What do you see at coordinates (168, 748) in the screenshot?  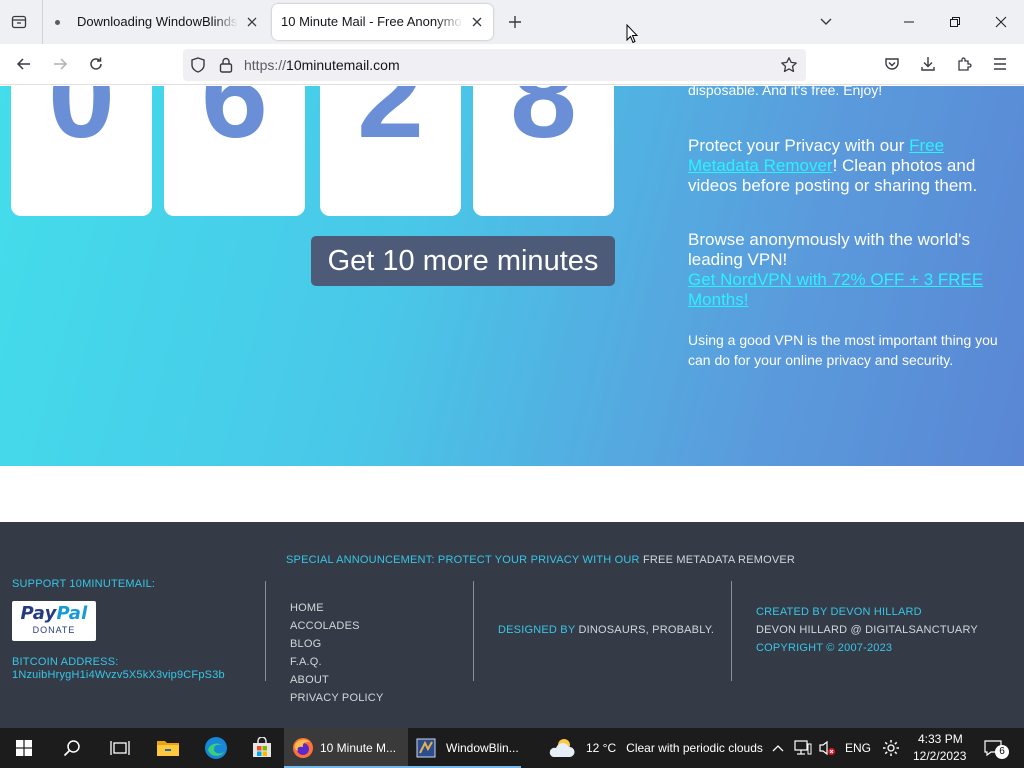 I see `file-explorer-icon` at bounding box center [168, 748].